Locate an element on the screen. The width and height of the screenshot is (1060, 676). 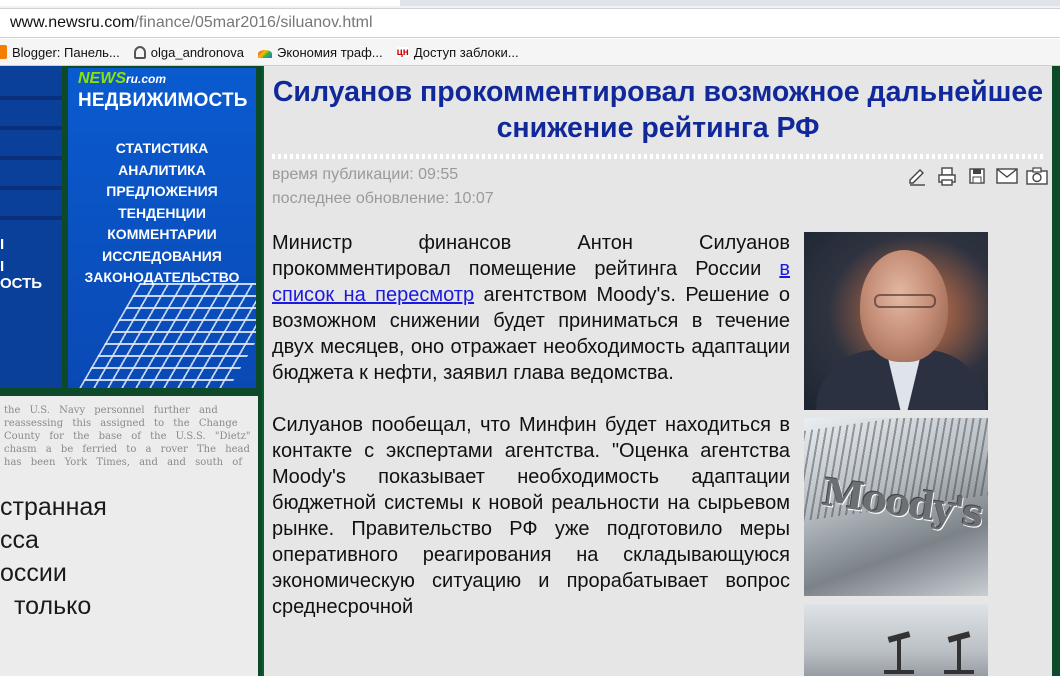
banner-item: ИССЛЕДОВАНИЯ is located at coordinates (162, 255).